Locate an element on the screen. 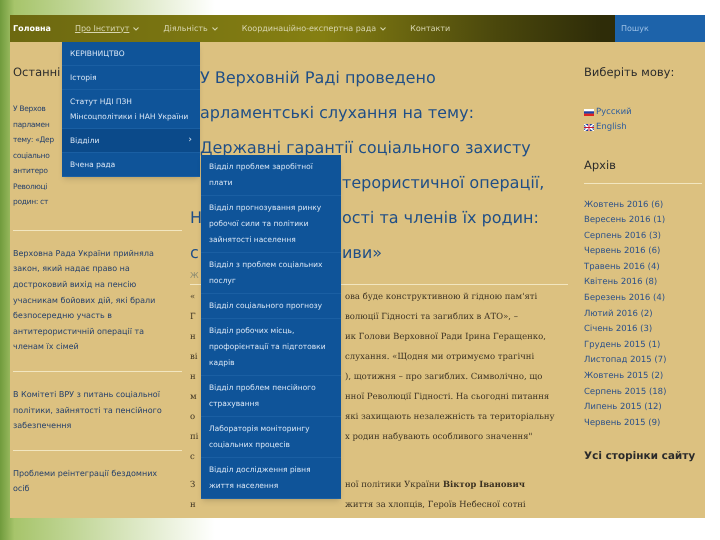 The width and height of the screenshot is (720, 540). article-text: волюції Гідності та загиблих в АТО», – is located at coordinates (431, 317).